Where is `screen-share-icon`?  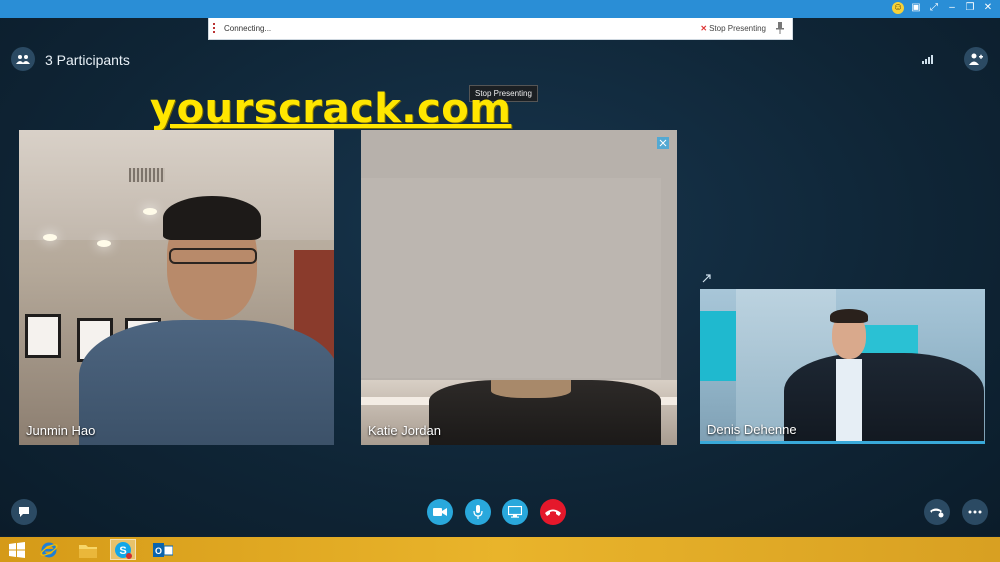 screen-share-icon is located at coordinates (515, 512).